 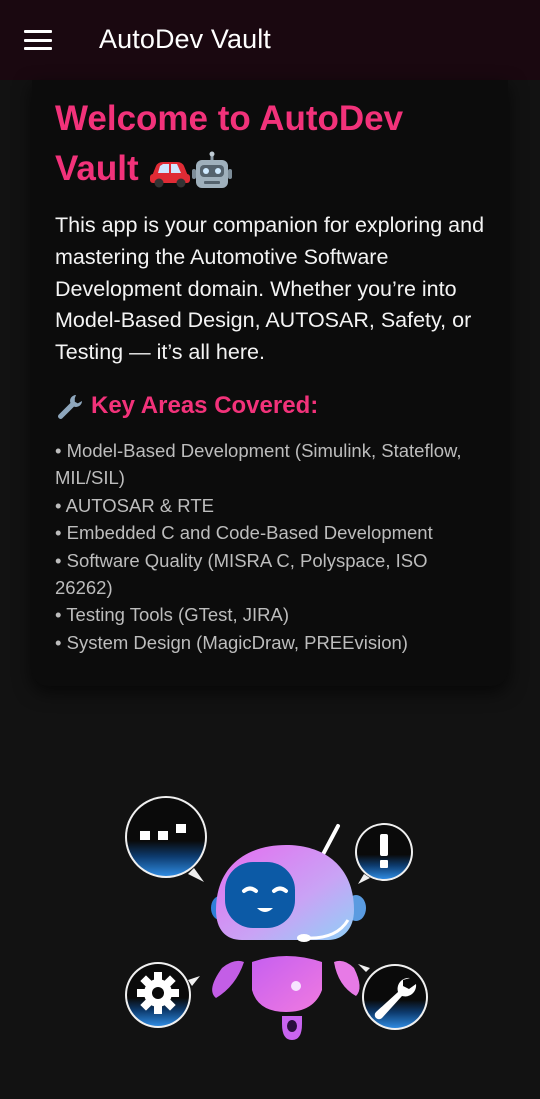 I want to click on app-bar: AutoDev Vault, so click(x=270, y=40).